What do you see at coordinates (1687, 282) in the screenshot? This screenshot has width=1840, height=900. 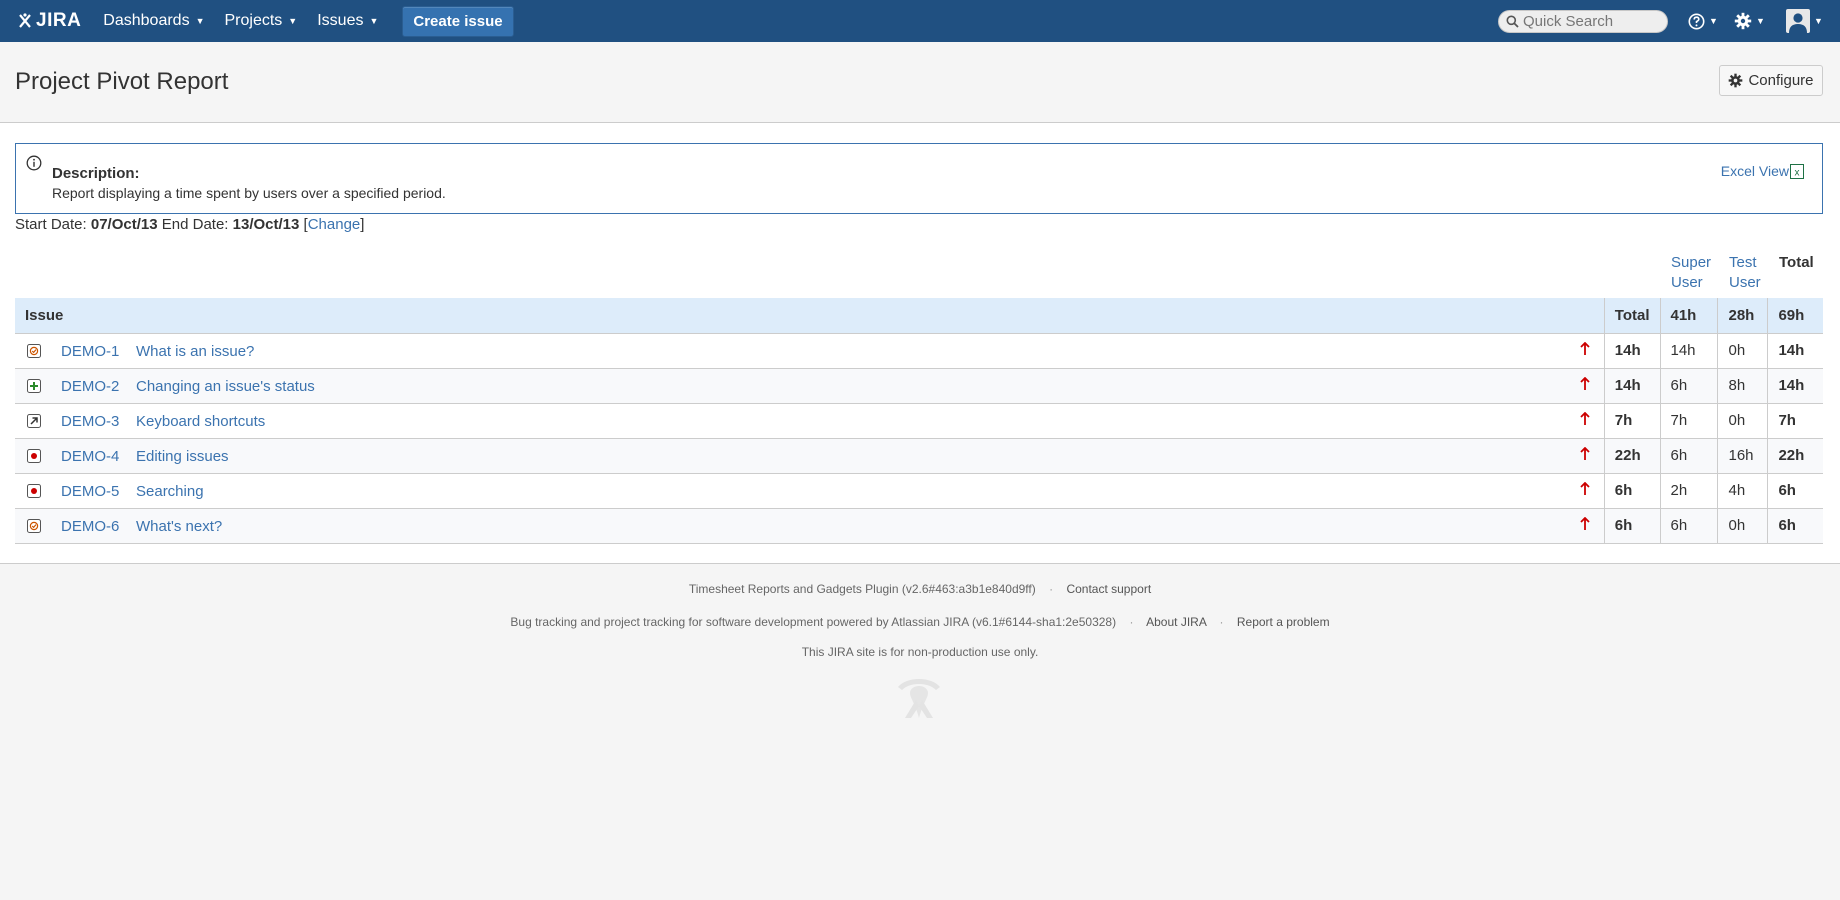 I see `user-super-user-line2: User` at bounding box center [1687, 282].